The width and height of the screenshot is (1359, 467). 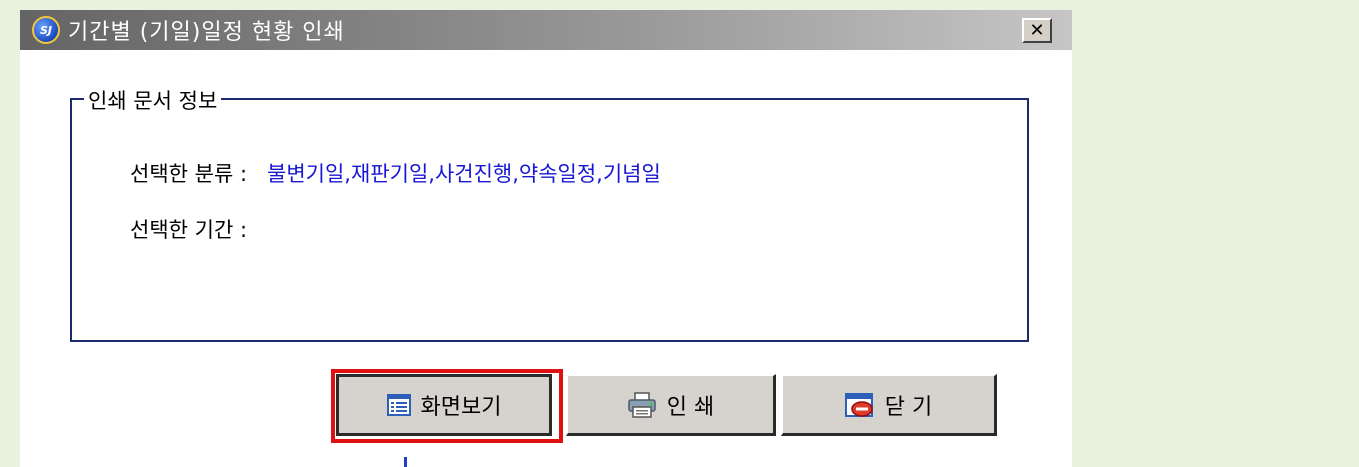 I want to click on title-bar: SJ 기간별 (기일)일정 현황 인쇄 ✕, so click(x=546, y=30).